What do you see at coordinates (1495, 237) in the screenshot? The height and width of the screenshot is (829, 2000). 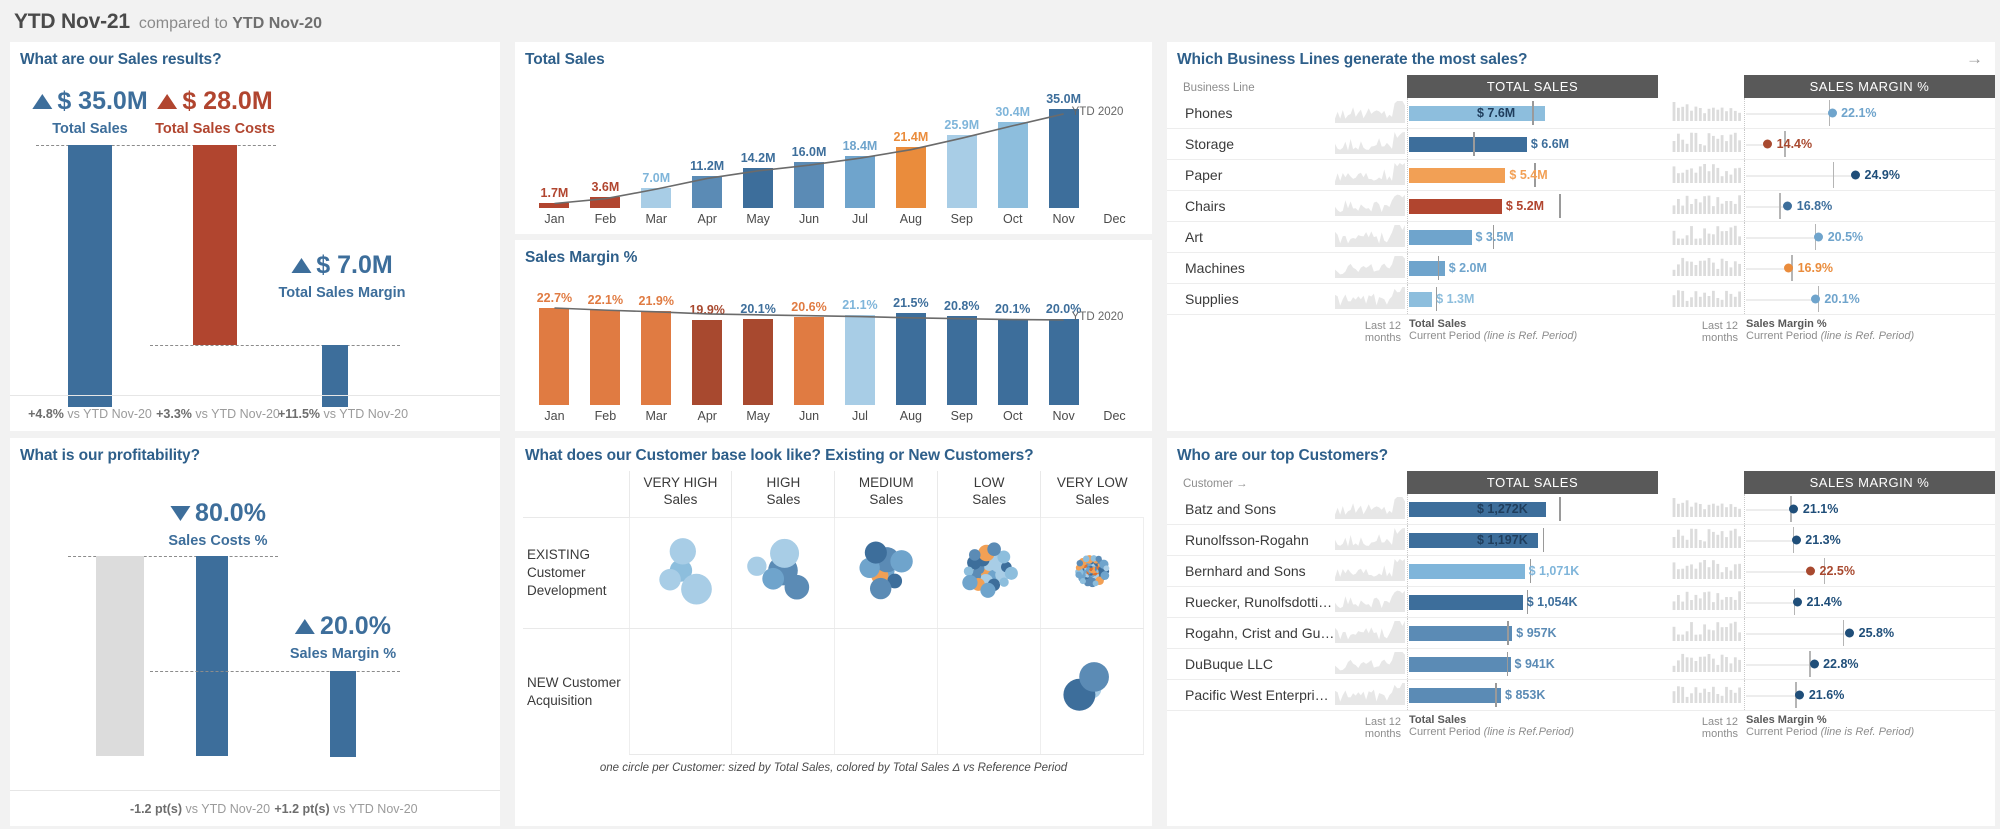 I see `total-sales-value: $ 3.5M` at bounding box center [1495, 237].